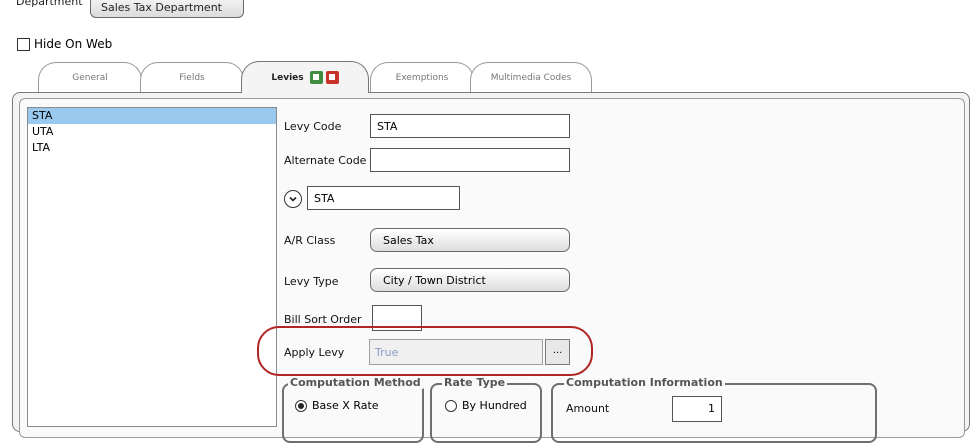  Describe the element at coordinates (167, 9) in the screenshot. I see `department-field: Sales Tax Department` at that location.